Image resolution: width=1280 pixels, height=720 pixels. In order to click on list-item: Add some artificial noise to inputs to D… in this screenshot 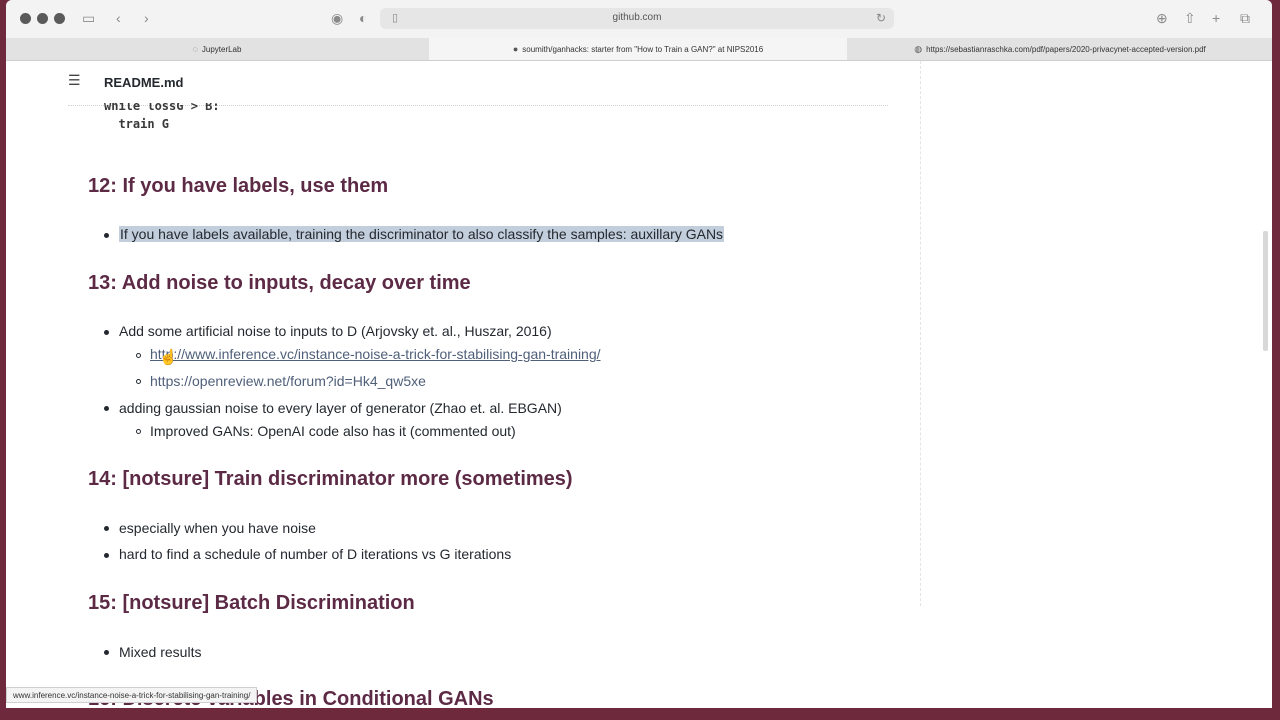, I will do `click(335, 331)`.